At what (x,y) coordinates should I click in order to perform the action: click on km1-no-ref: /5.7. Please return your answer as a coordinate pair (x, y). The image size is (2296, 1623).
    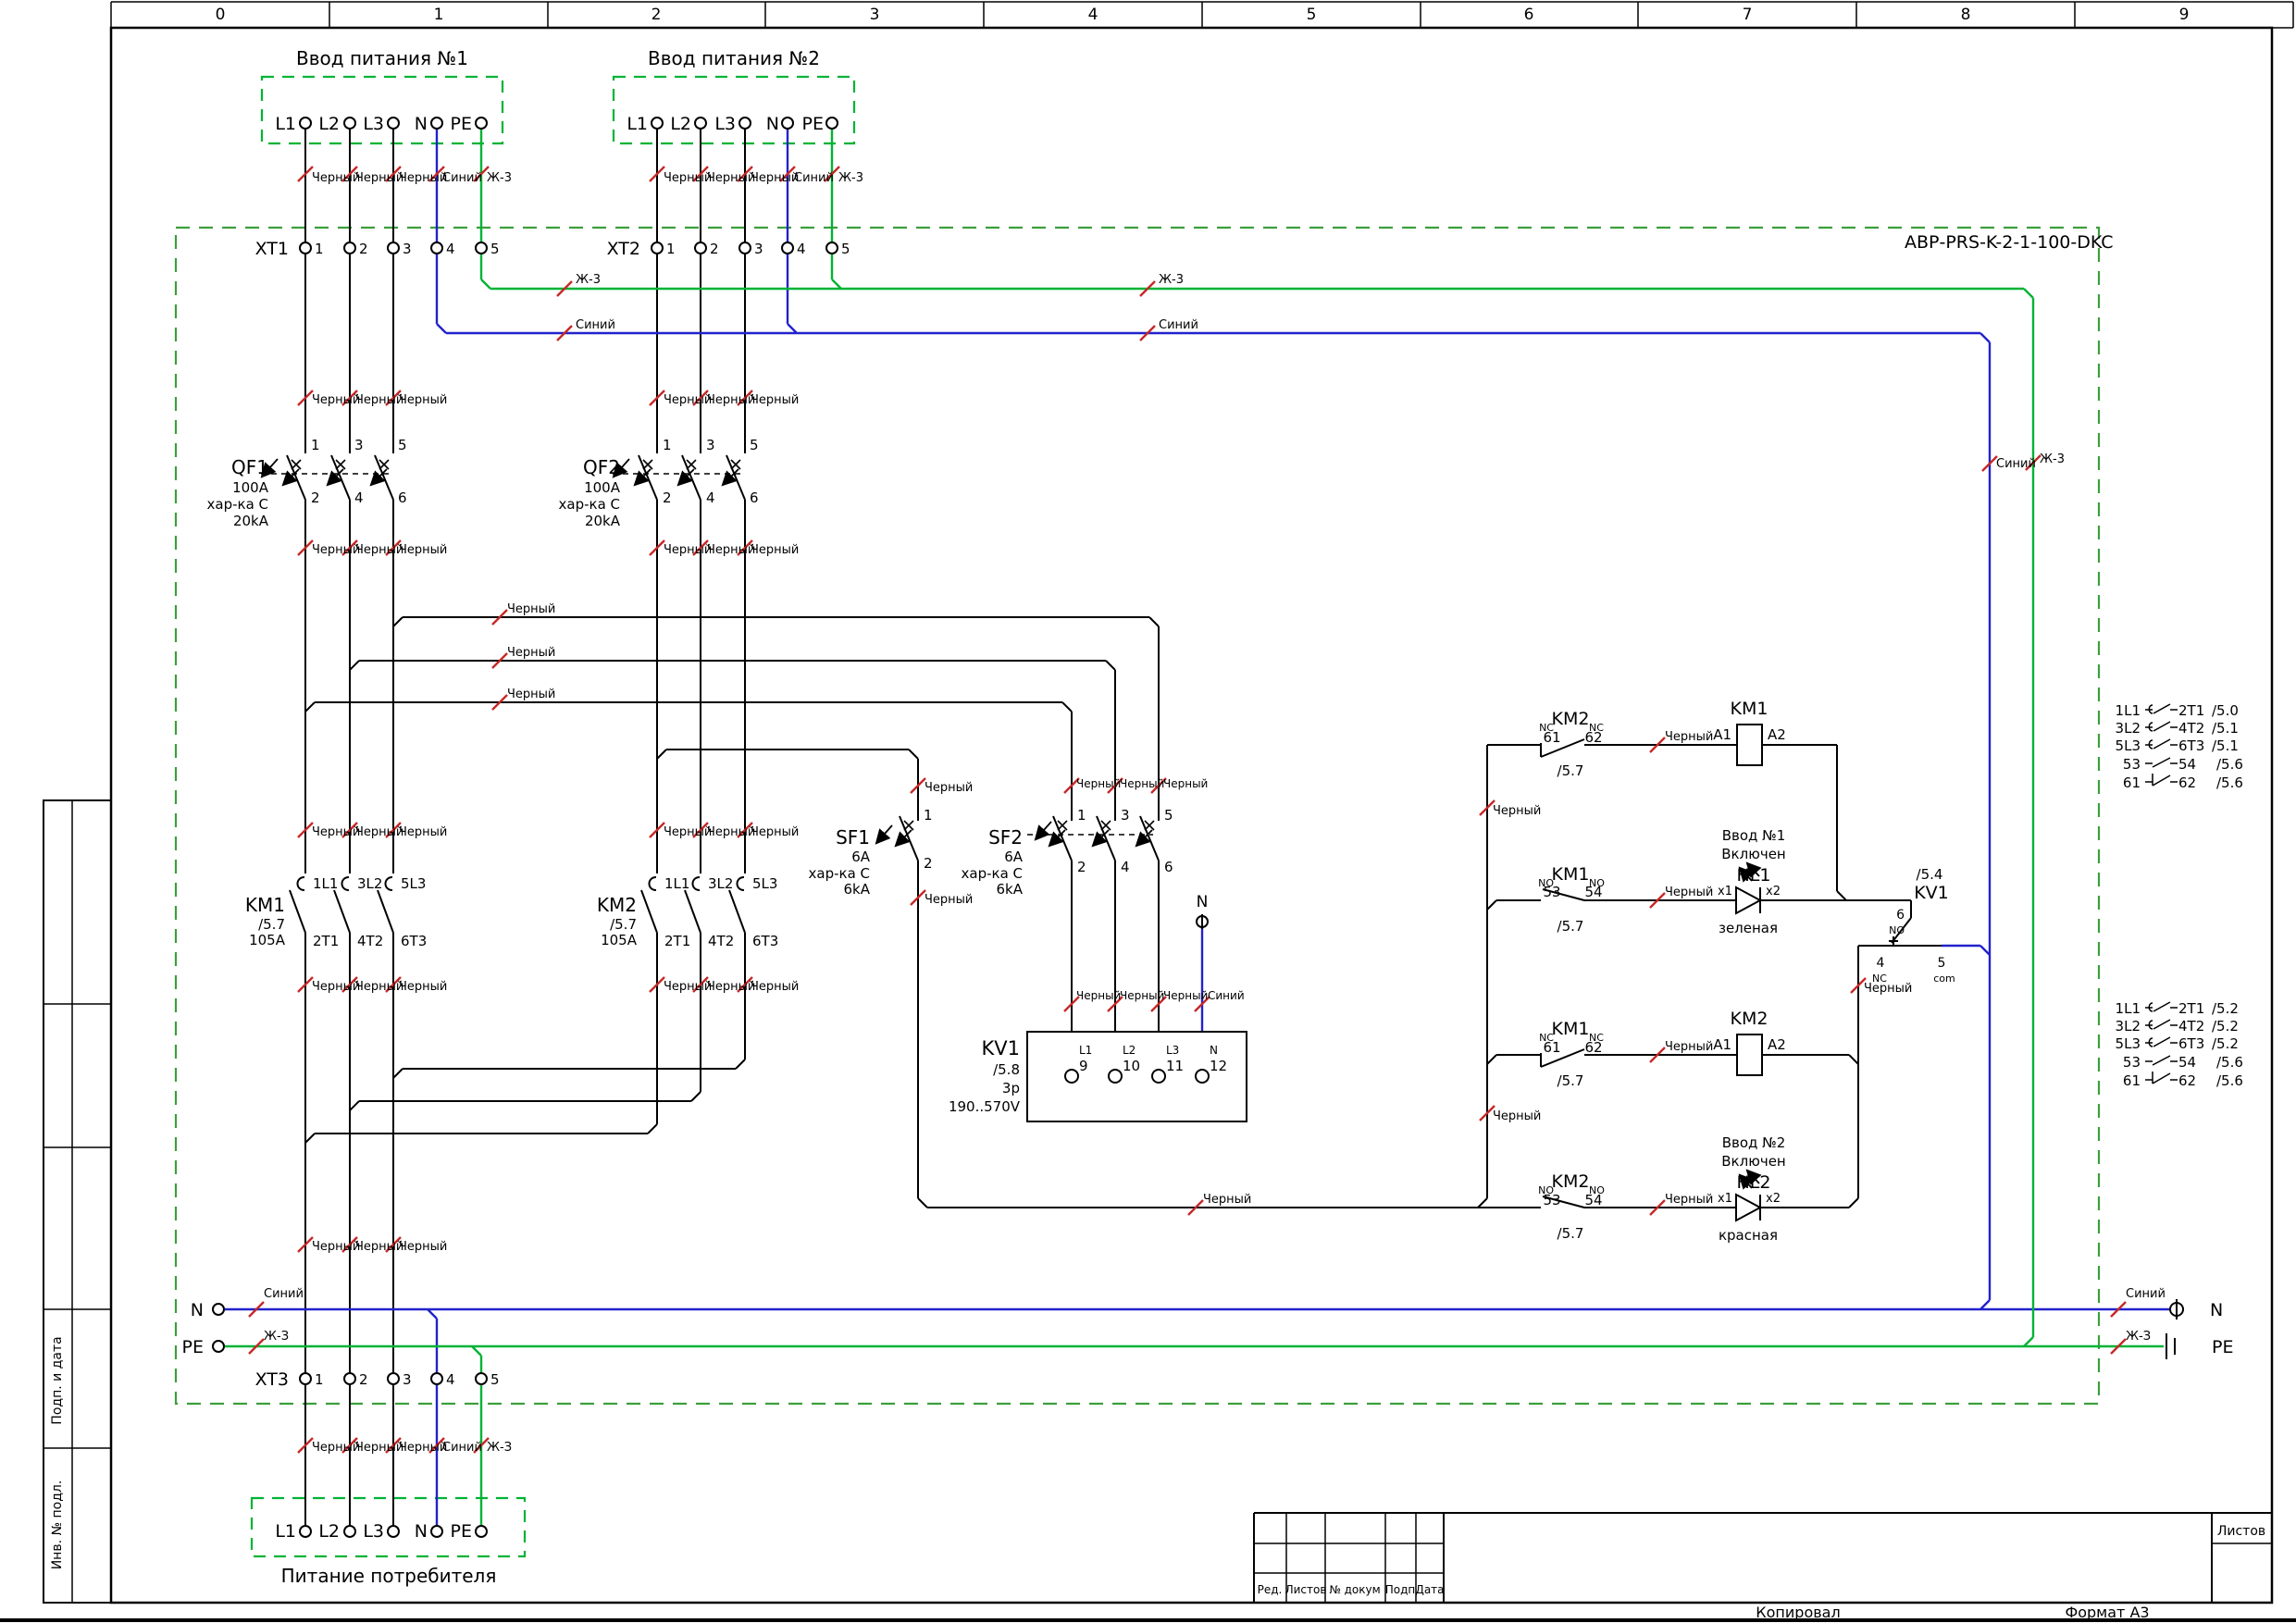
    Looking at the image, I should click on (1571, 926).